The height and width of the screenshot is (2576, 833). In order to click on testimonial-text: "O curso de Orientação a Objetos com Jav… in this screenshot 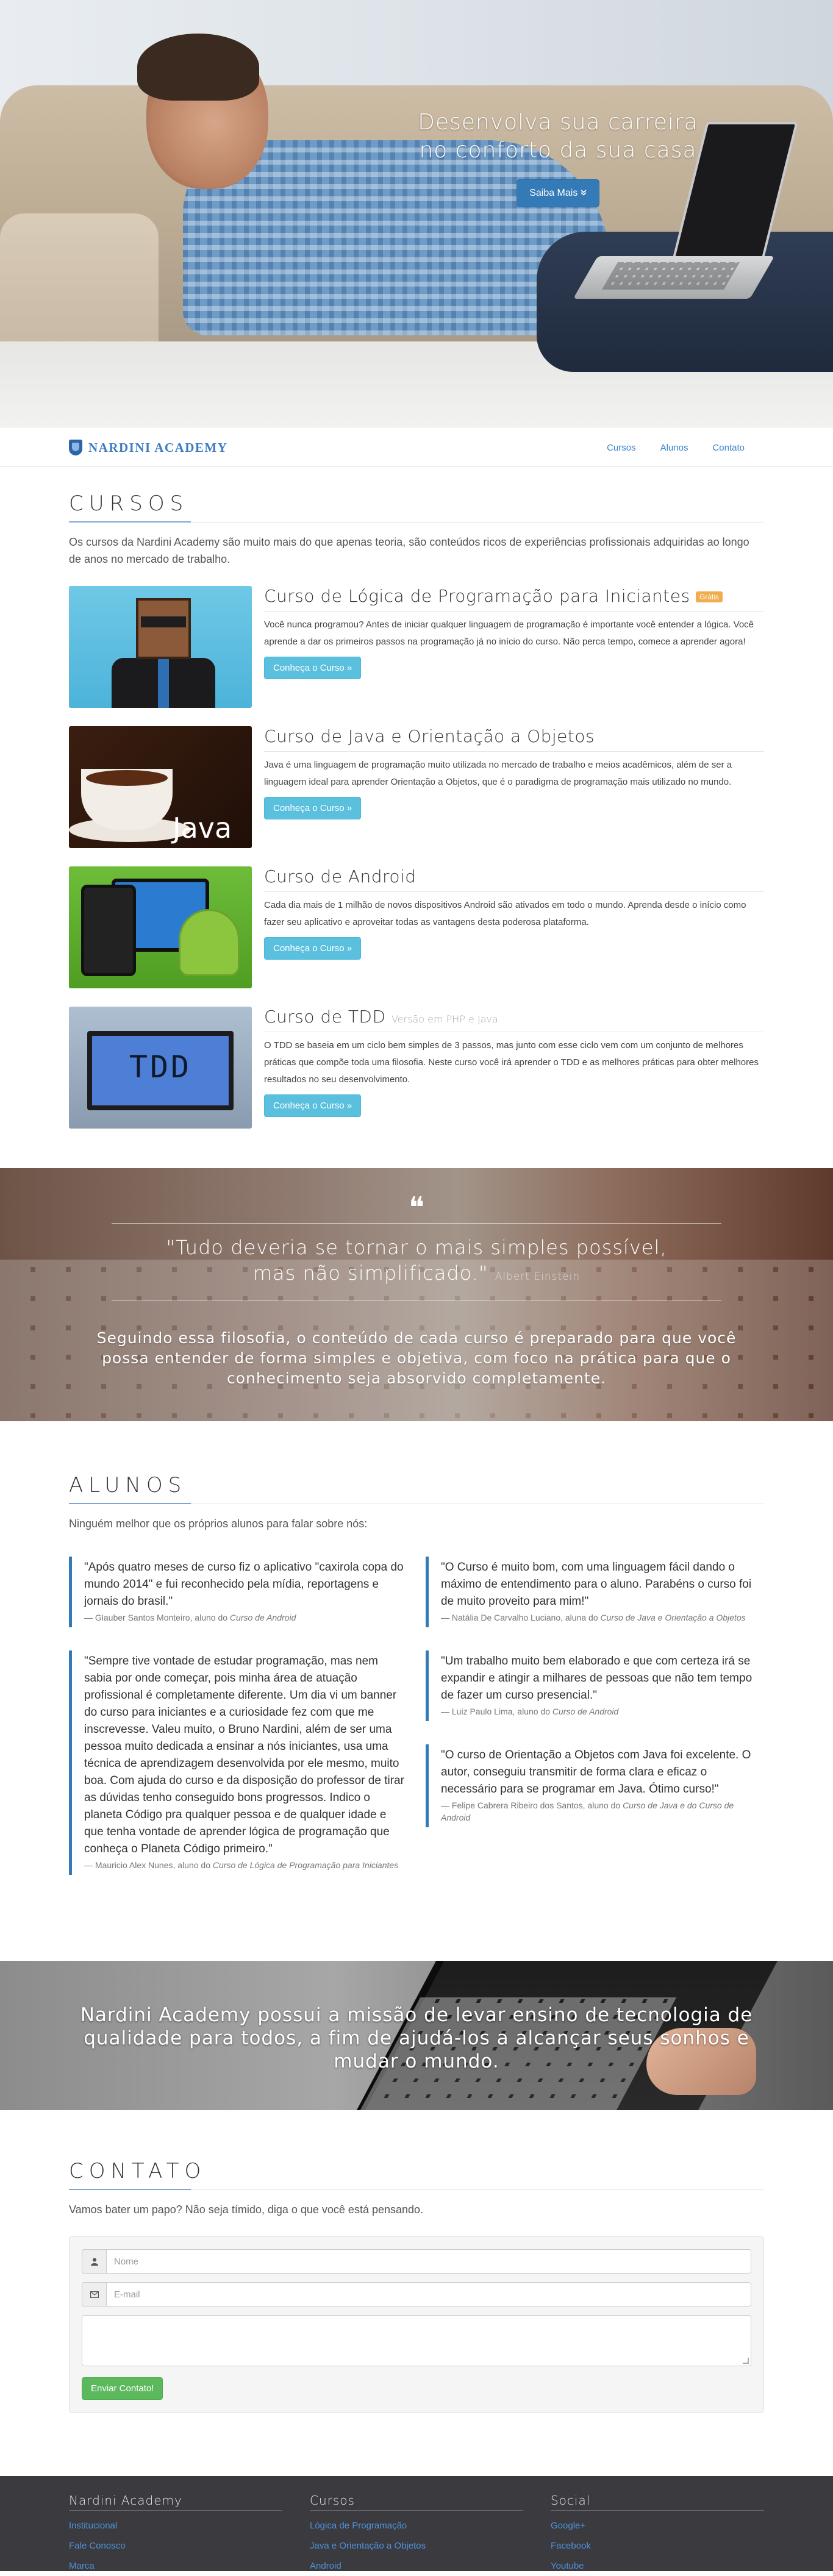, I will do `click(596, 1772)`.